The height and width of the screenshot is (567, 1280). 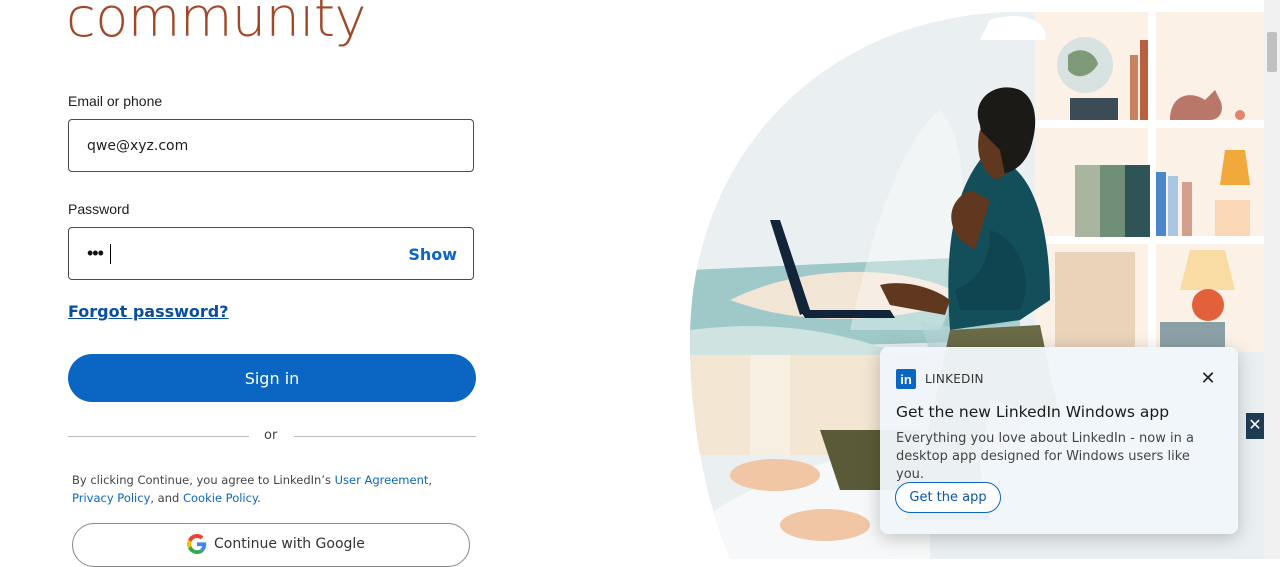 I want to click on toast-brand: LINKEDIN, so click(x=954, y=379).